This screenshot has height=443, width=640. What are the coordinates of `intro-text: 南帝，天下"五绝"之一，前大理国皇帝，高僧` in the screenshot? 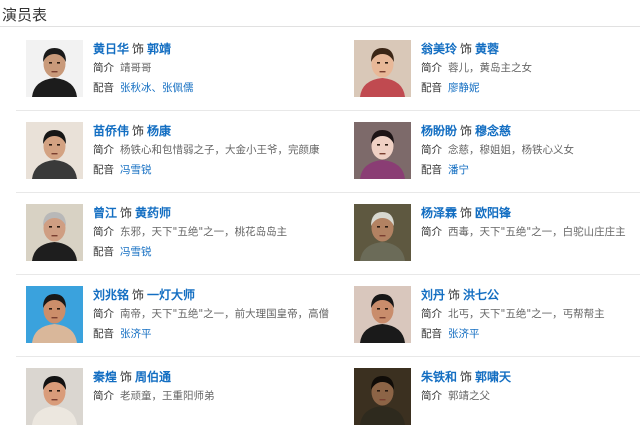 It's located at (225, 314).